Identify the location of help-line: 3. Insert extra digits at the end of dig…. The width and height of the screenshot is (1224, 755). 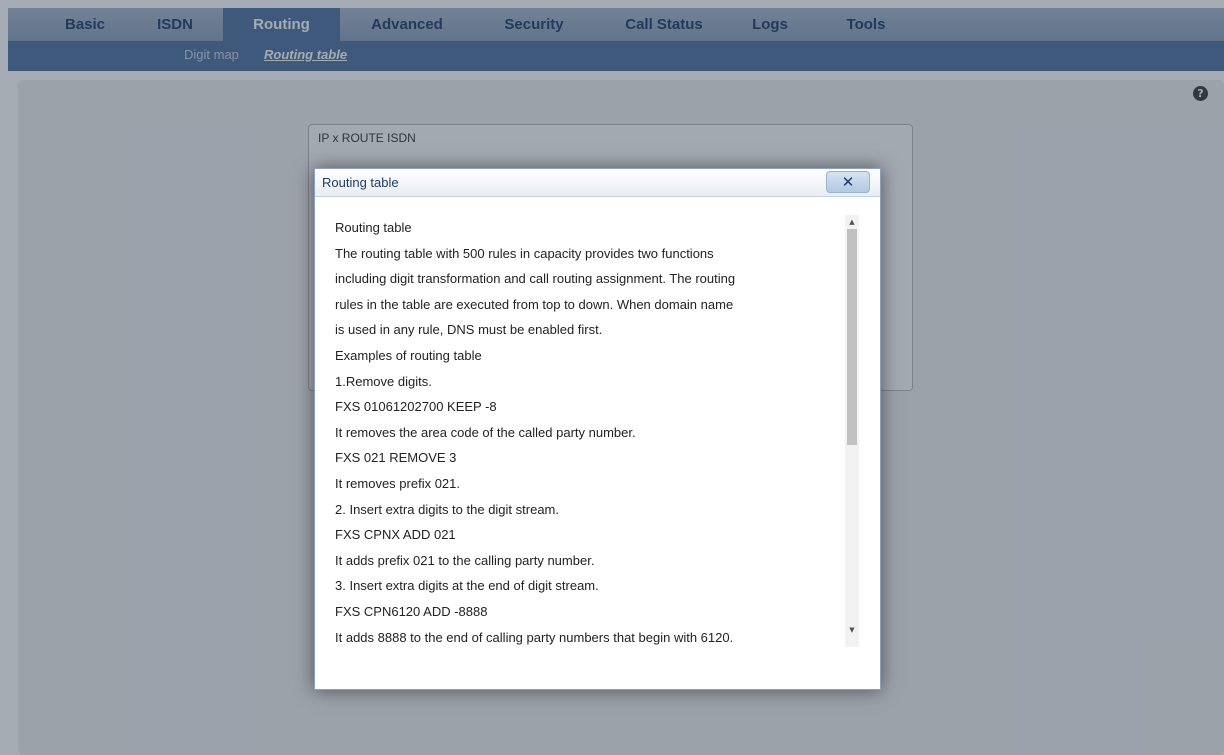
(467, 586).